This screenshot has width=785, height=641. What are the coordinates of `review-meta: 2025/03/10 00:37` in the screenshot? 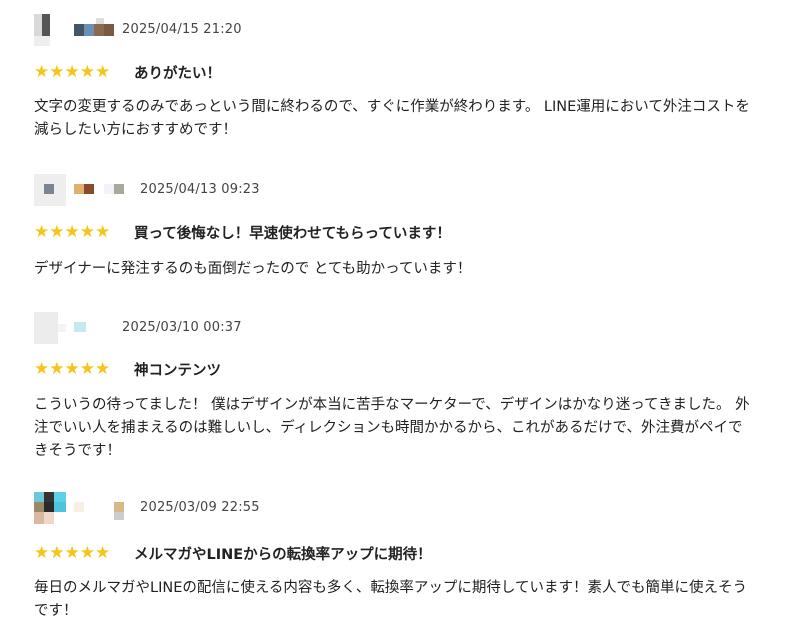 It's located at (200, 328).